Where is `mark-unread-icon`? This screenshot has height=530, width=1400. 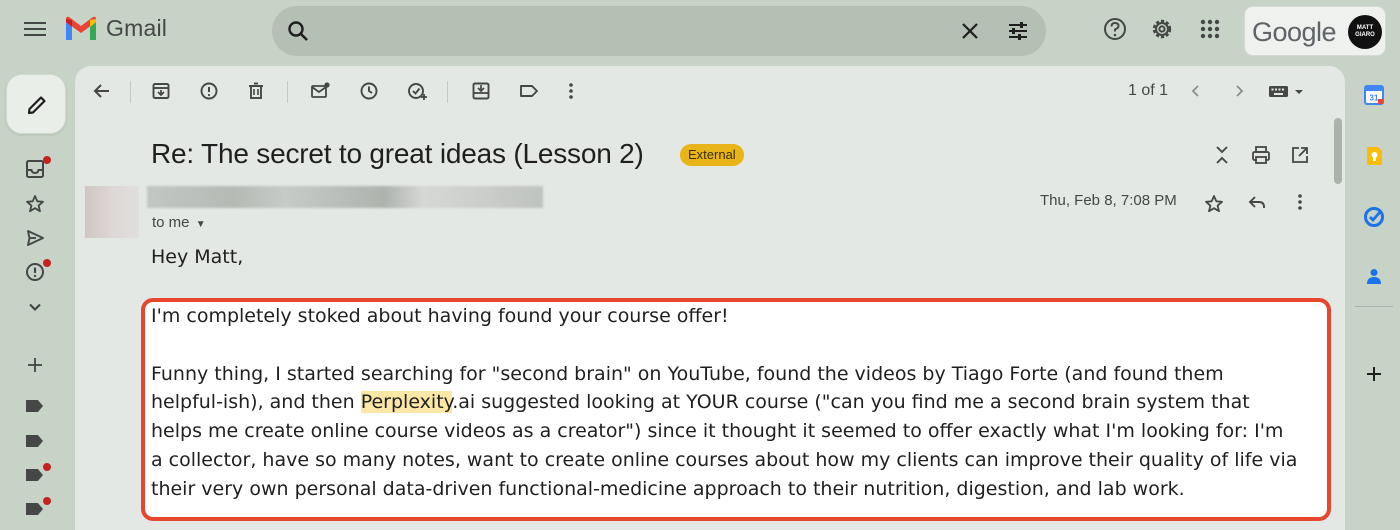 mark-unread-icon is located at coordinates (320, 91).